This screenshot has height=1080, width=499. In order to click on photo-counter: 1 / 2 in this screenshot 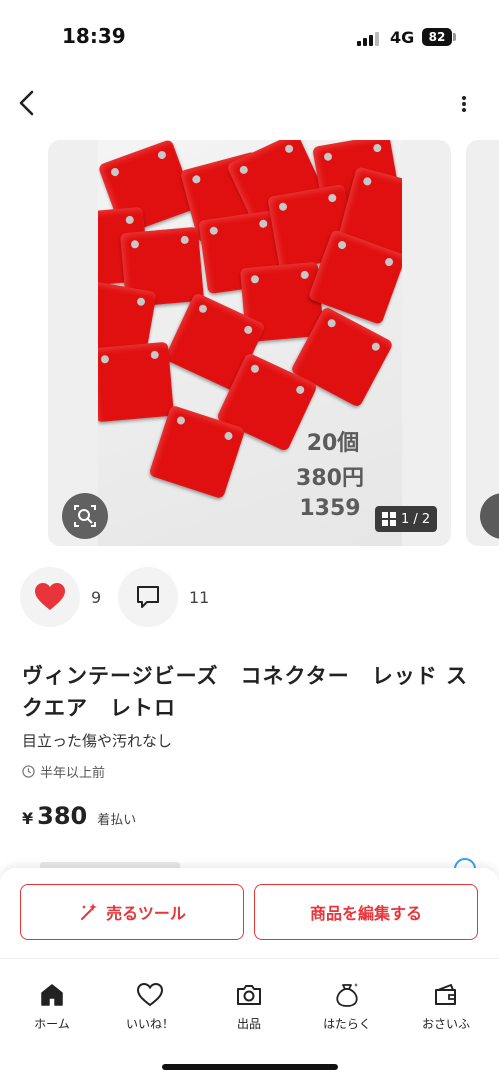, I will do `click(406, 519)`.